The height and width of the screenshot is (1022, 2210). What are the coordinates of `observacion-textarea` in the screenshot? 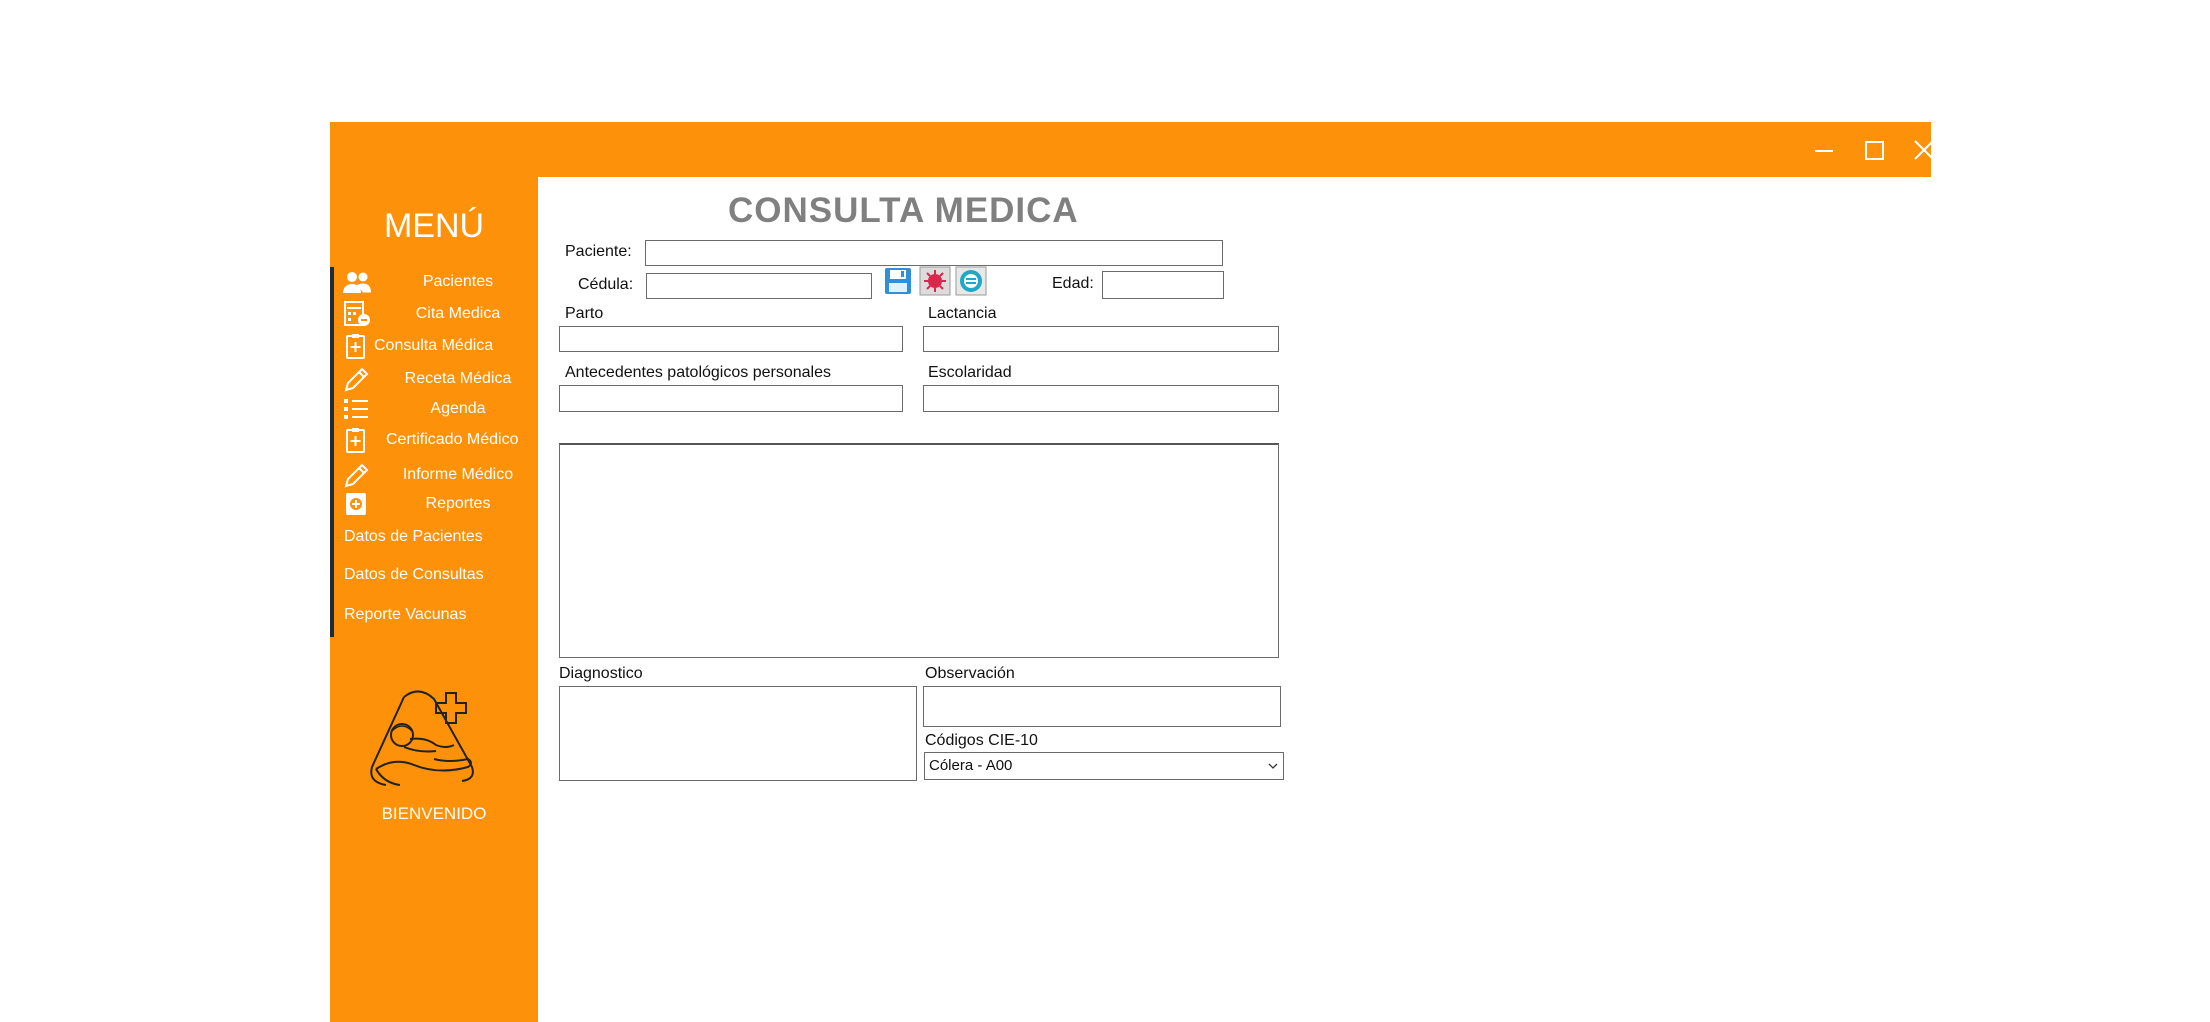 It's located at (1102, 706).